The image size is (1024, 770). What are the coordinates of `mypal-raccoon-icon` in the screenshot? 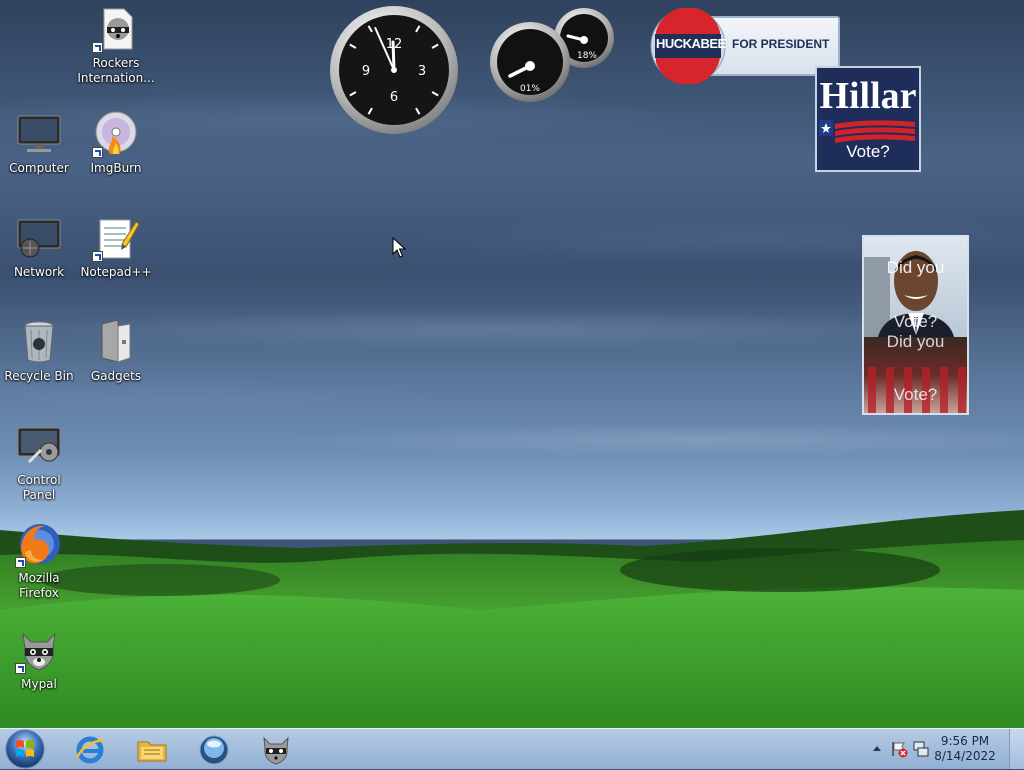 It's located at (276, 750).